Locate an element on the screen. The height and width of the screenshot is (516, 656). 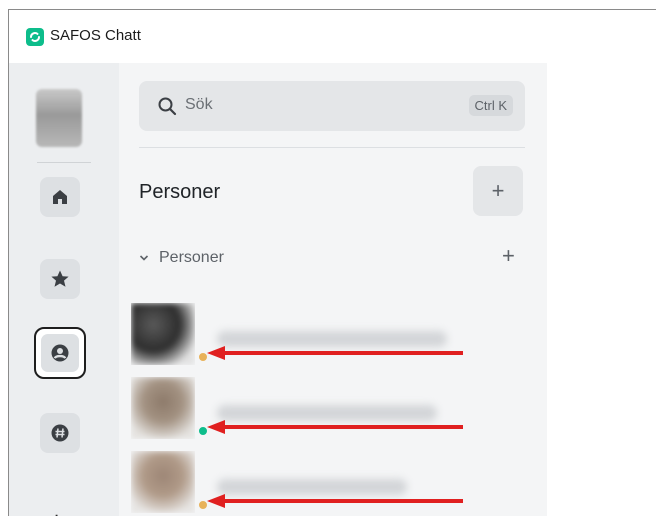
group-header-people: Personer is located at coordinates (181, 258).